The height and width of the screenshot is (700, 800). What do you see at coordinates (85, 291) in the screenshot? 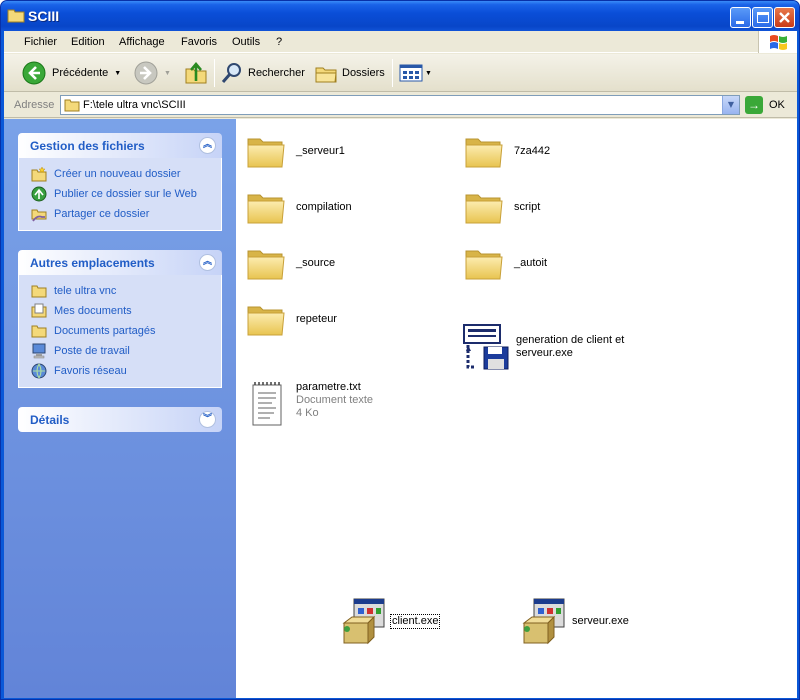
I see `place-label: tele ultra vnc` at bounding box center [85, 291].